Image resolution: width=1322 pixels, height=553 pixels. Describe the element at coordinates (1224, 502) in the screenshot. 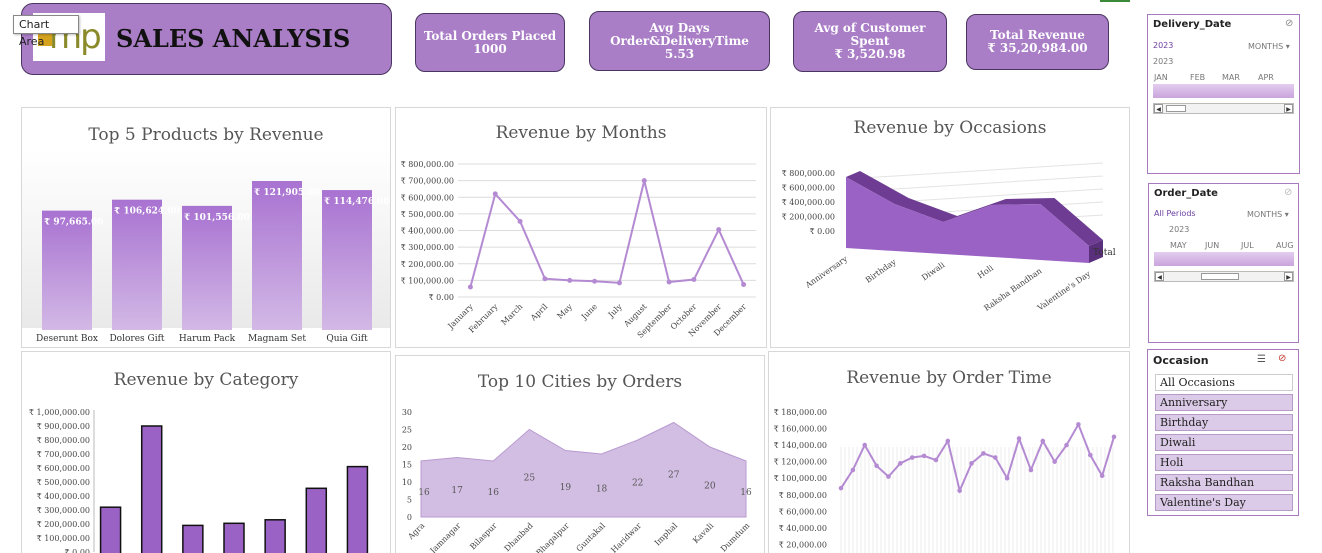

I see `occasion-item-valentines-day: Valentine's Day` at that location.